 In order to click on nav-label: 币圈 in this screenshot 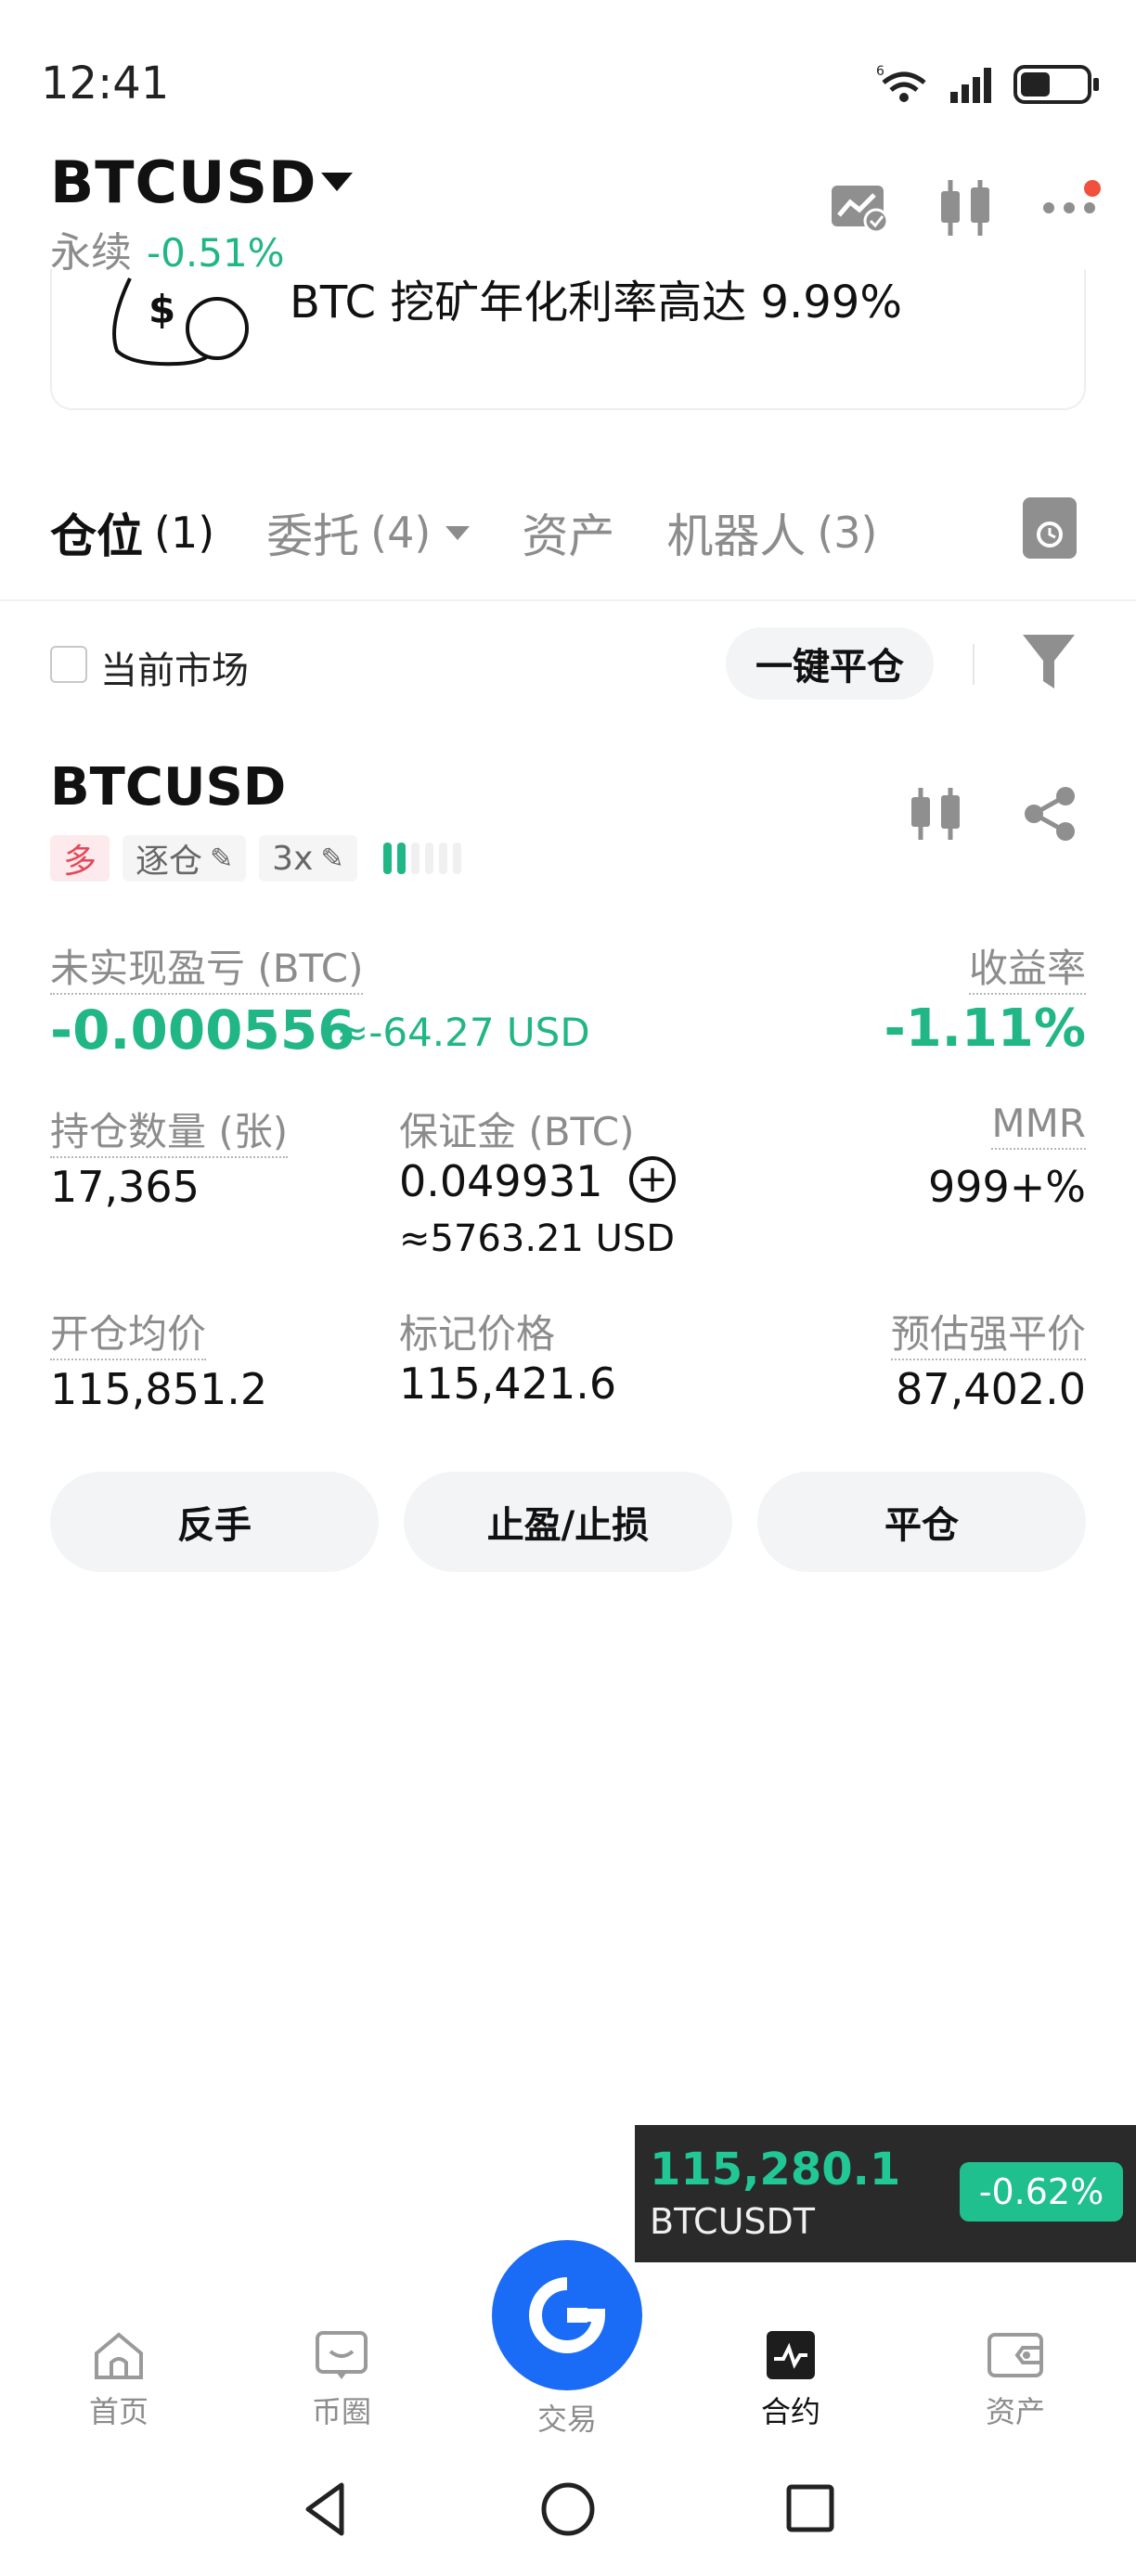, I will do `click(341, 2411)`.